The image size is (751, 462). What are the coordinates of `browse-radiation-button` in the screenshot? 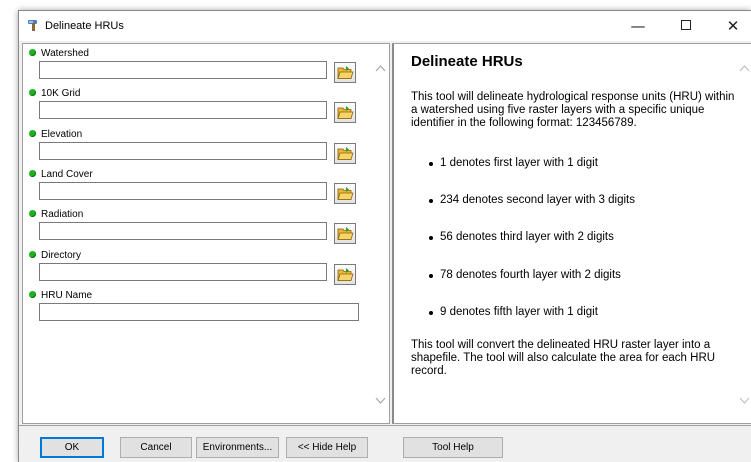 It's located at (345, 233).